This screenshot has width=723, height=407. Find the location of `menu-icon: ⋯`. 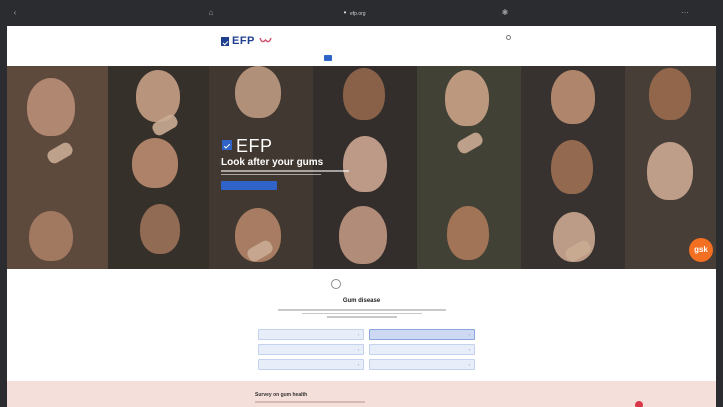

menu-icon: ⋯ is located at coordinates (685, 13).